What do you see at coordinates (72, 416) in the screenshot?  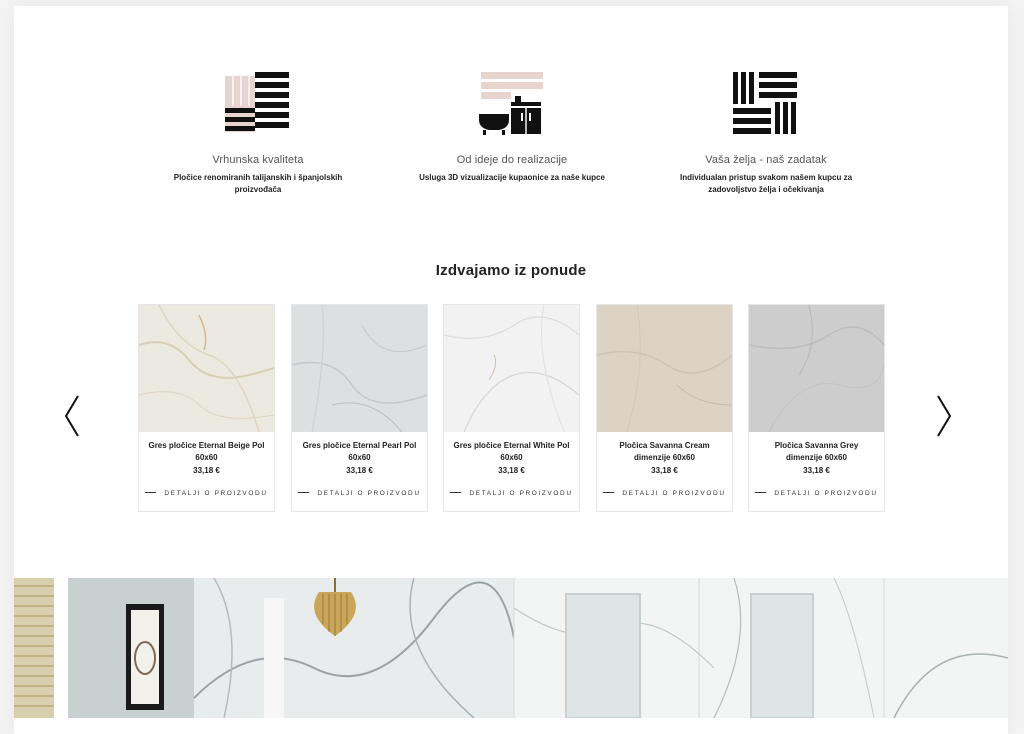 I see `chevron-left-icon` at bounding box center [72, 416].